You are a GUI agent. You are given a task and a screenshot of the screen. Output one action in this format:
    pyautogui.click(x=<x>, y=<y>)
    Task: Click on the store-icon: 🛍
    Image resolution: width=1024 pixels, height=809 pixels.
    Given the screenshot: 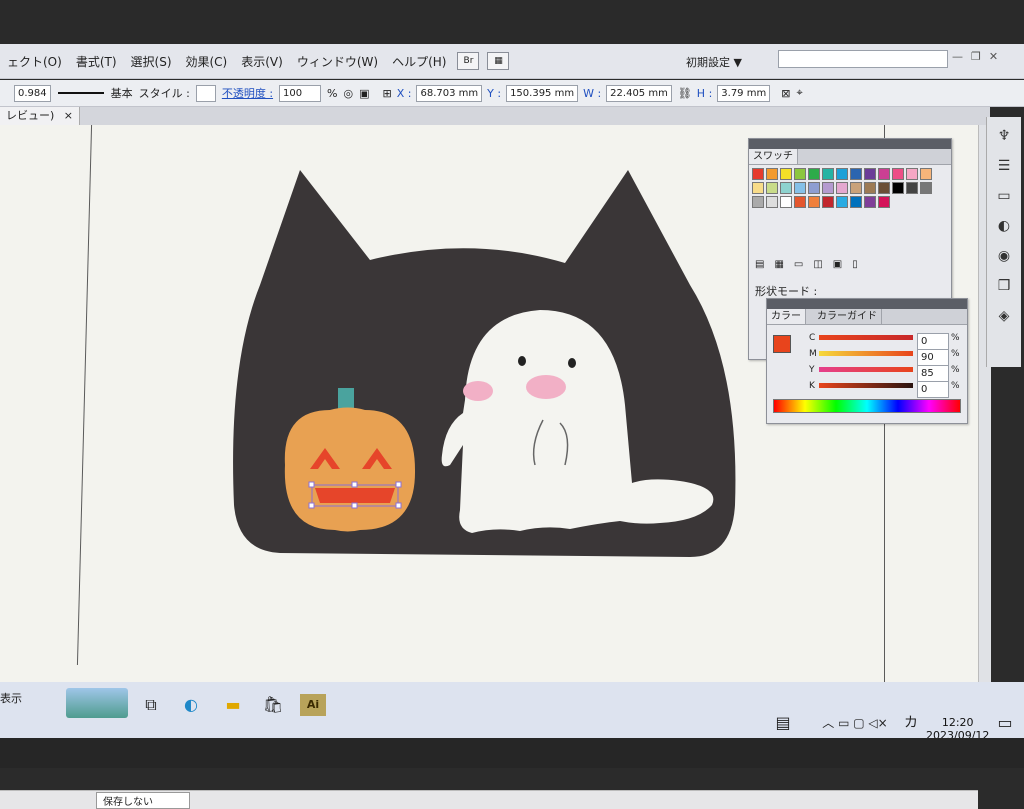 What is the action you would take?
    pyautogui.click(x=273, y=705)
    